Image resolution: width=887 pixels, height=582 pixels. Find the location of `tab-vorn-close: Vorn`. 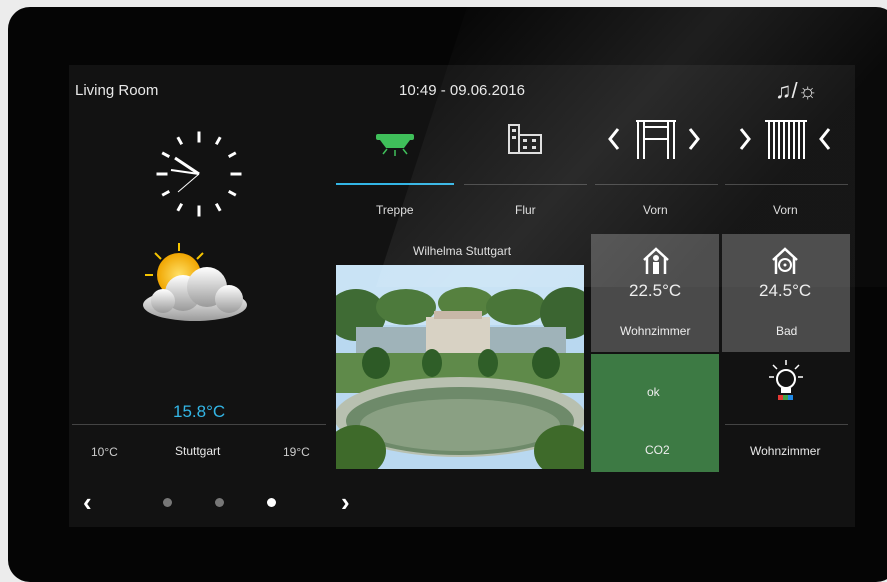

tab-vorn-close: Vorn is located at coordinates (785, 210).